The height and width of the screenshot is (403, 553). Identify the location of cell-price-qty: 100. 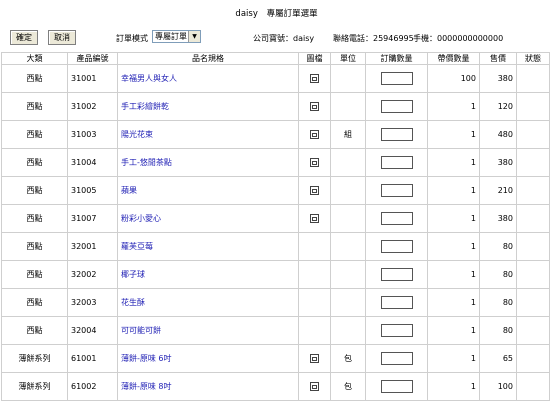
(453, 78).